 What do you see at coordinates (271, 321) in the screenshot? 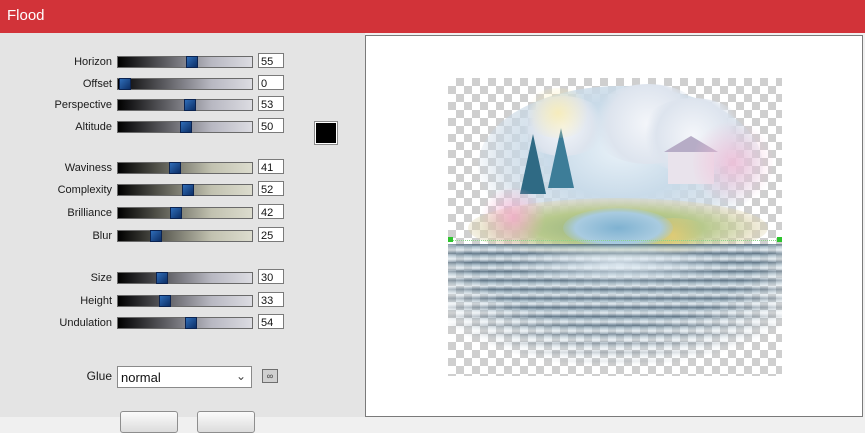
I see `undulation-value: 54` at bounding box center [271, 321].